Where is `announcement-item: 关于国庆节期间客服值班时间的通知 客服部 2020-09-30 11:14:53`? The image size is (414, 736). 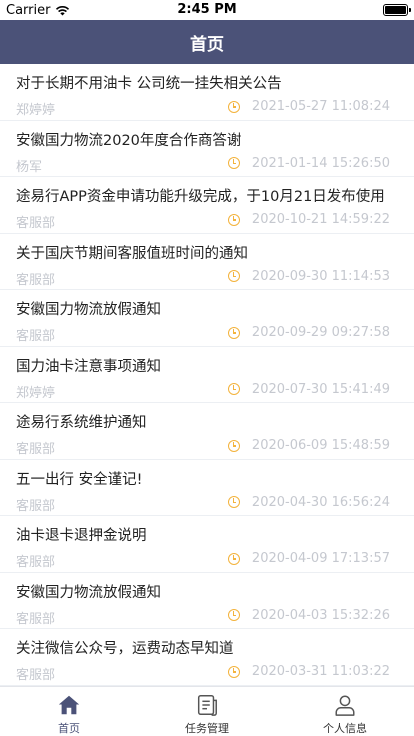 announcement-item: 关于国庆节期间客服值班时间的通知 客服部 2020-09-30 11:14:53 is located at coordinates (207, 262).